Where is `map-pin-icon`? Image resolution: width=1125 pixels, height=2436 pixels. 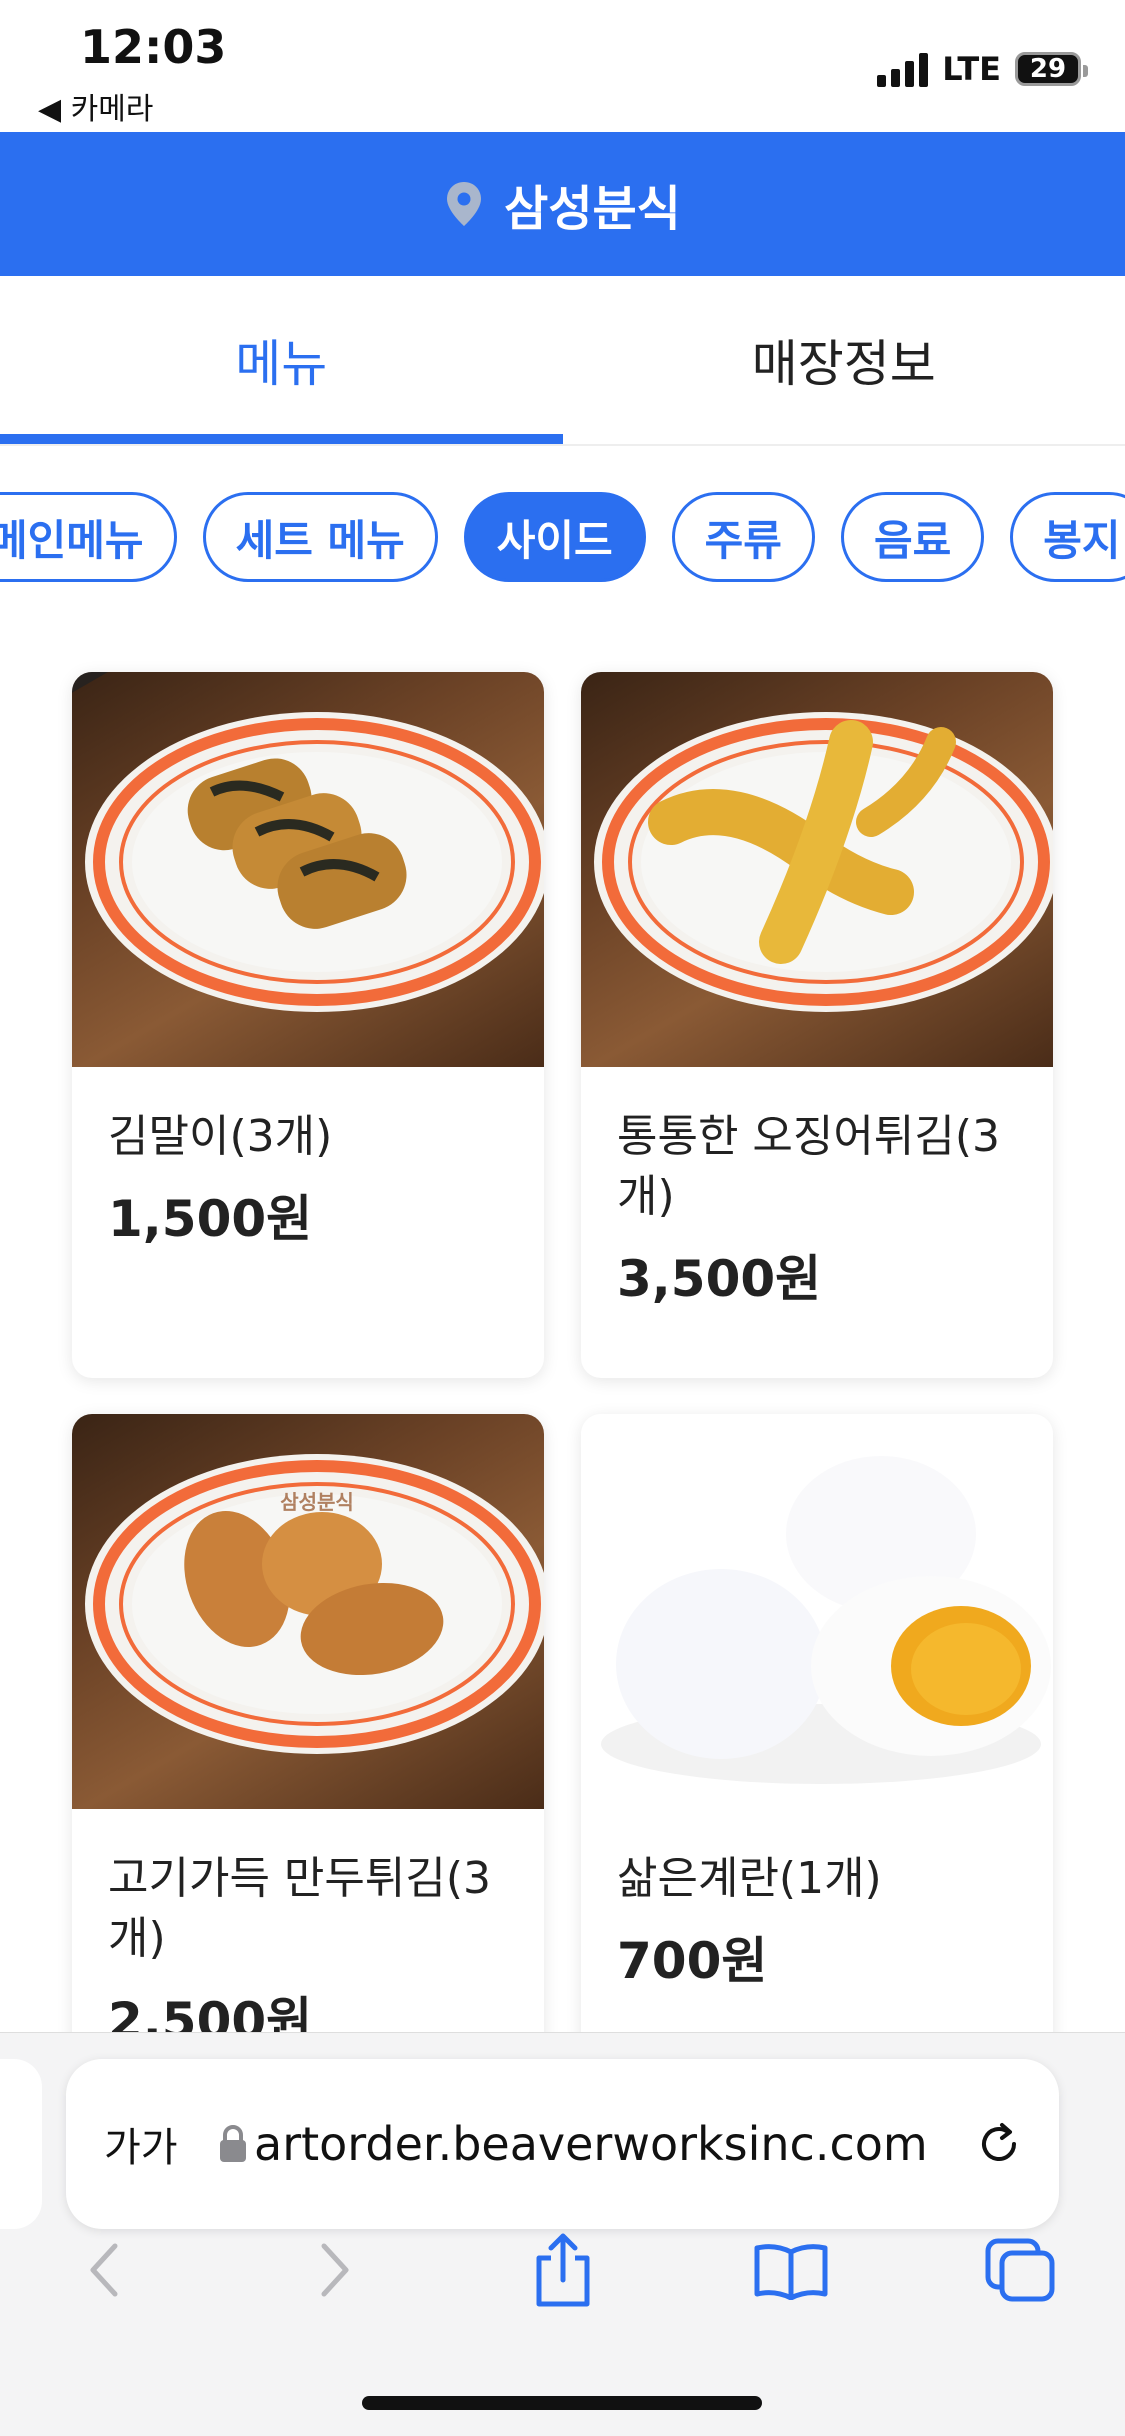
map-pin-icon is located at coordinates (464, 204).